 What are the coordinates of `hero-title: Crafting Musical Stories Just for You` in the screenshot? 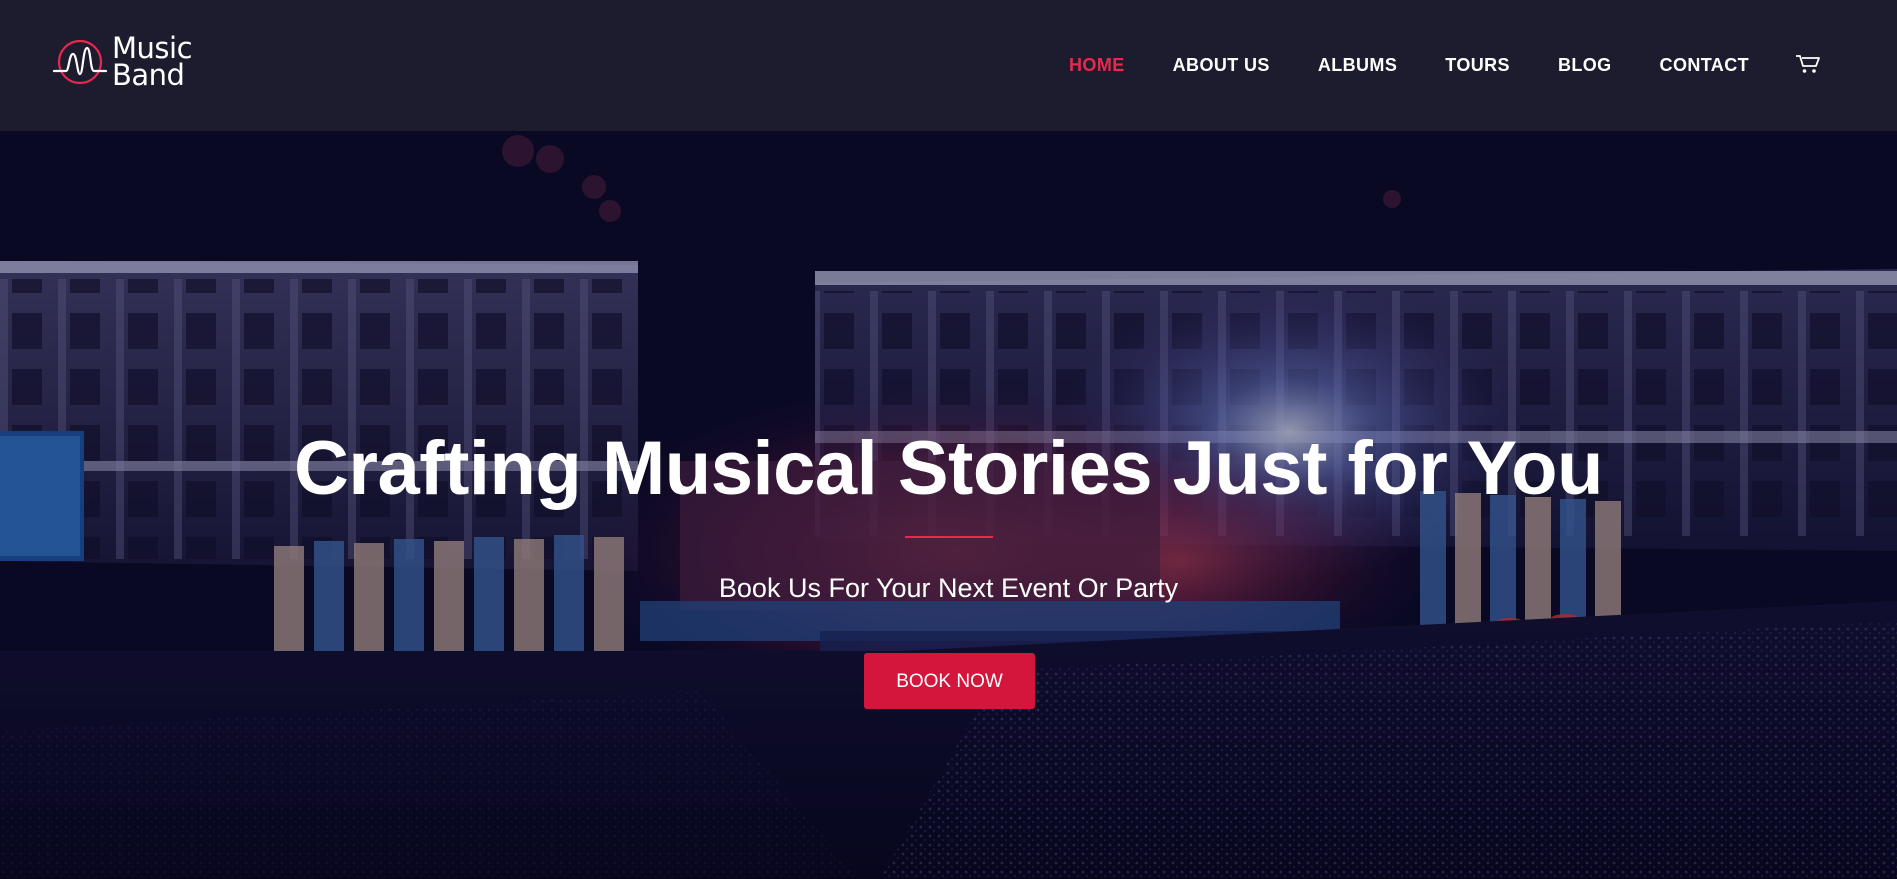 It's located at (948, 468).